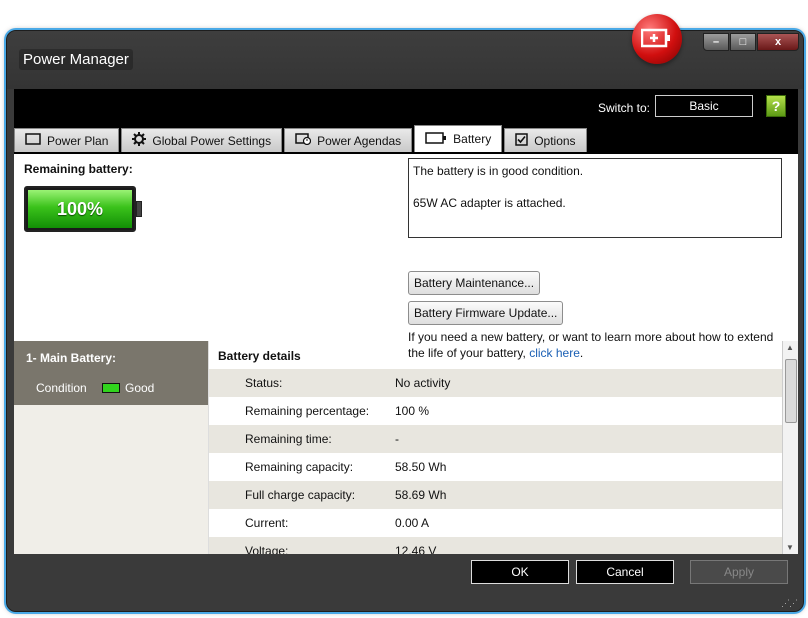 Image resolution: width=808 pixels, height=618 pixels. I want to click on detail-value: 58.69 Wh, so click(421, 495).